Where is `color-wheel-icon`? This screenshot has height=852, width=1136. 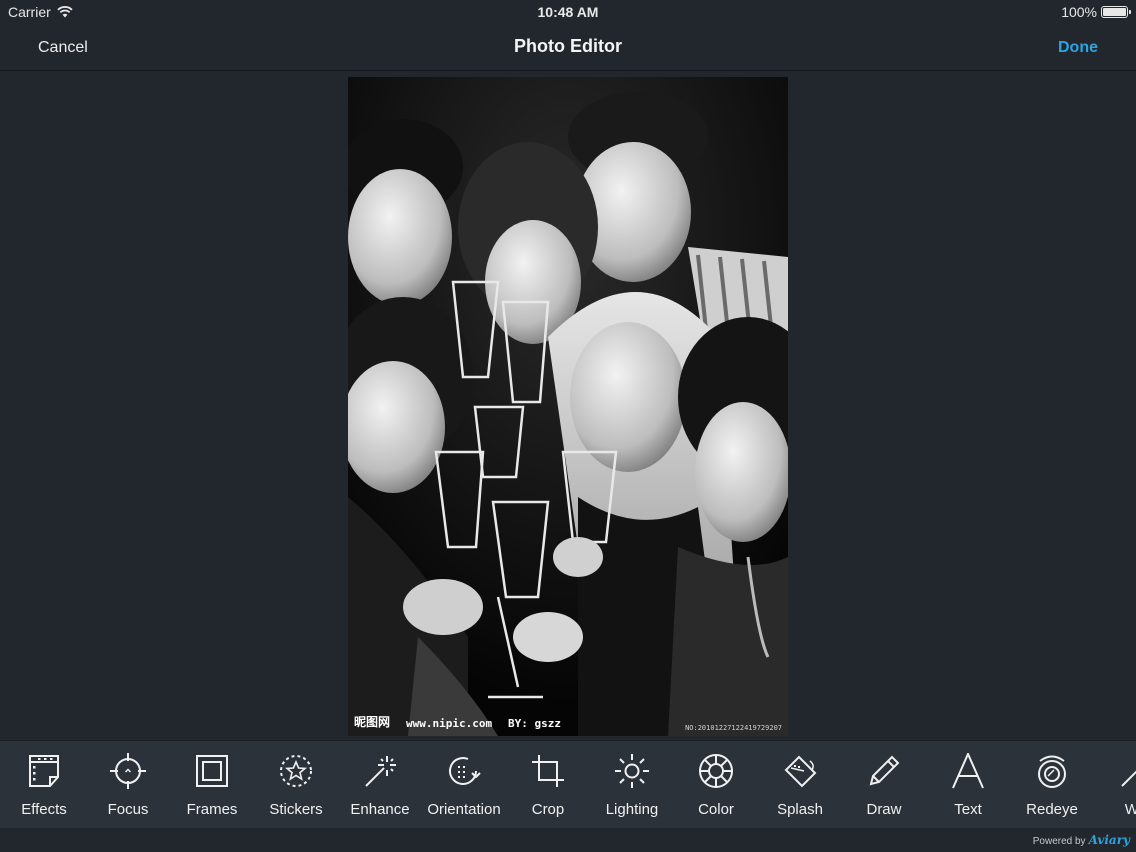
color-wheel-icon is located at coordinates (716, 771).